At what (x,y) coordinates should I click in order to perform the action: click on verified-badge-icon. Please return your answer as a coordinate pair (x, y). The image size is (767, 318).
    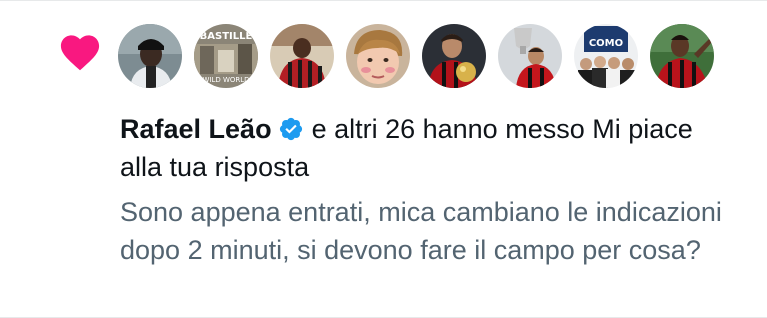
    Looking at the image, I should click on (290, 129).